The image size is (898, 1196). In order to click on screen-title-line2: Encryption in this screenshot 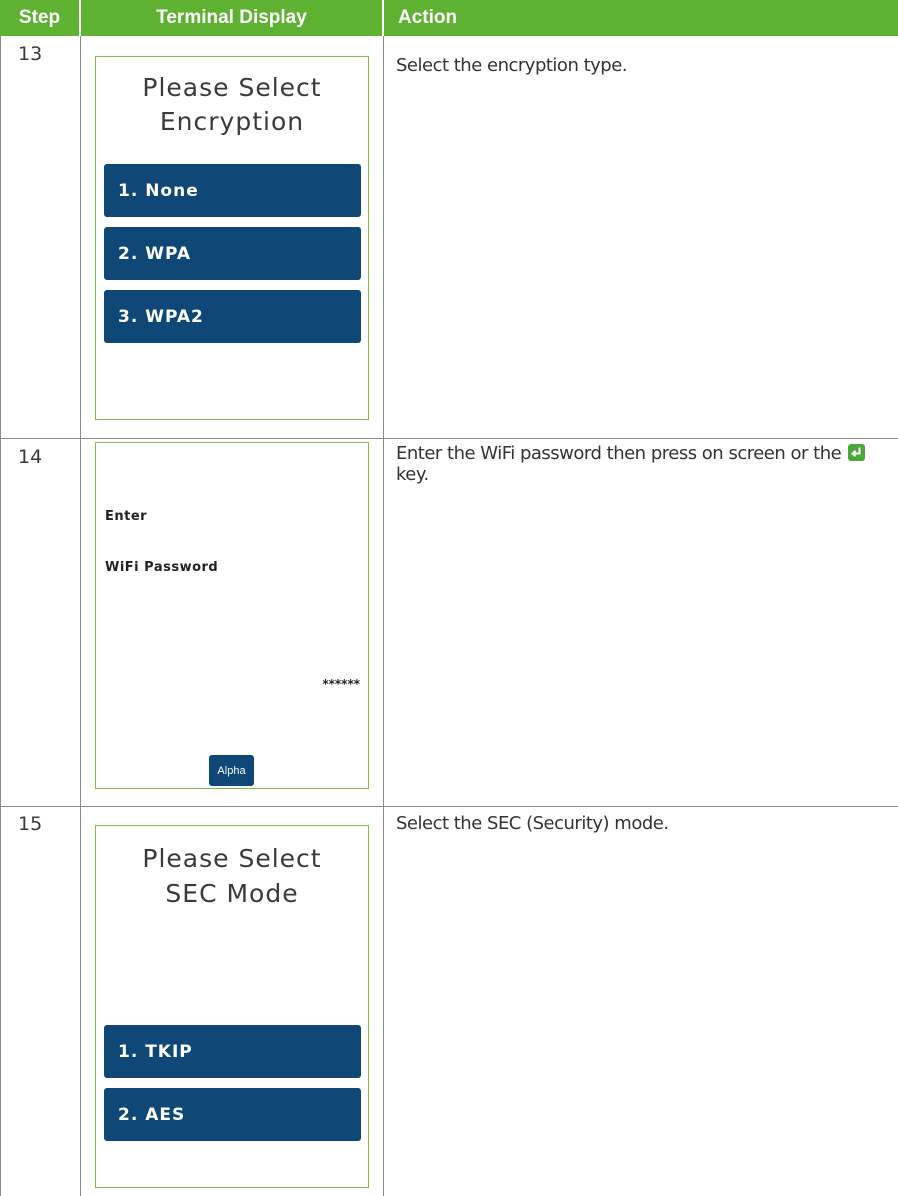, I will do `click(232, 121)`.